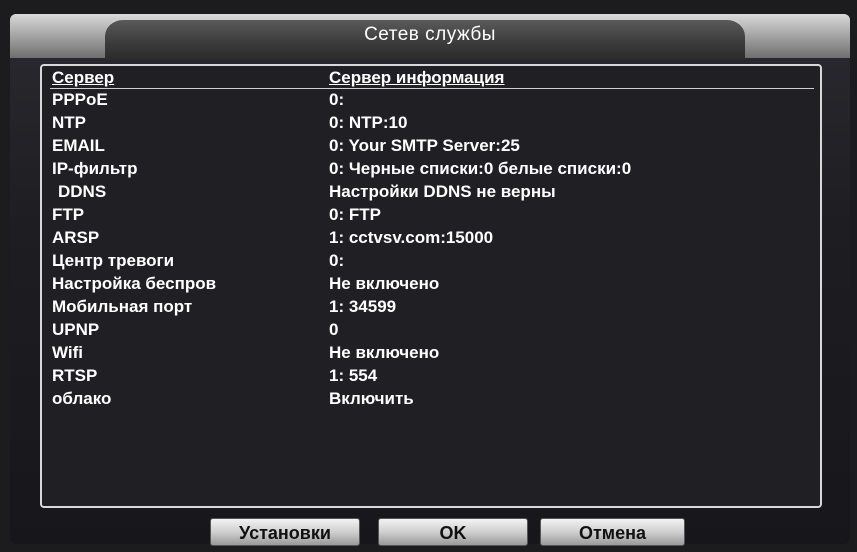 Image resolution: width=857 pixels, height=552 pixels. What do you see at coordinates (82, 191) in the screenshot?
I see `server-name: DDNS` at bounding box center [82, 191].